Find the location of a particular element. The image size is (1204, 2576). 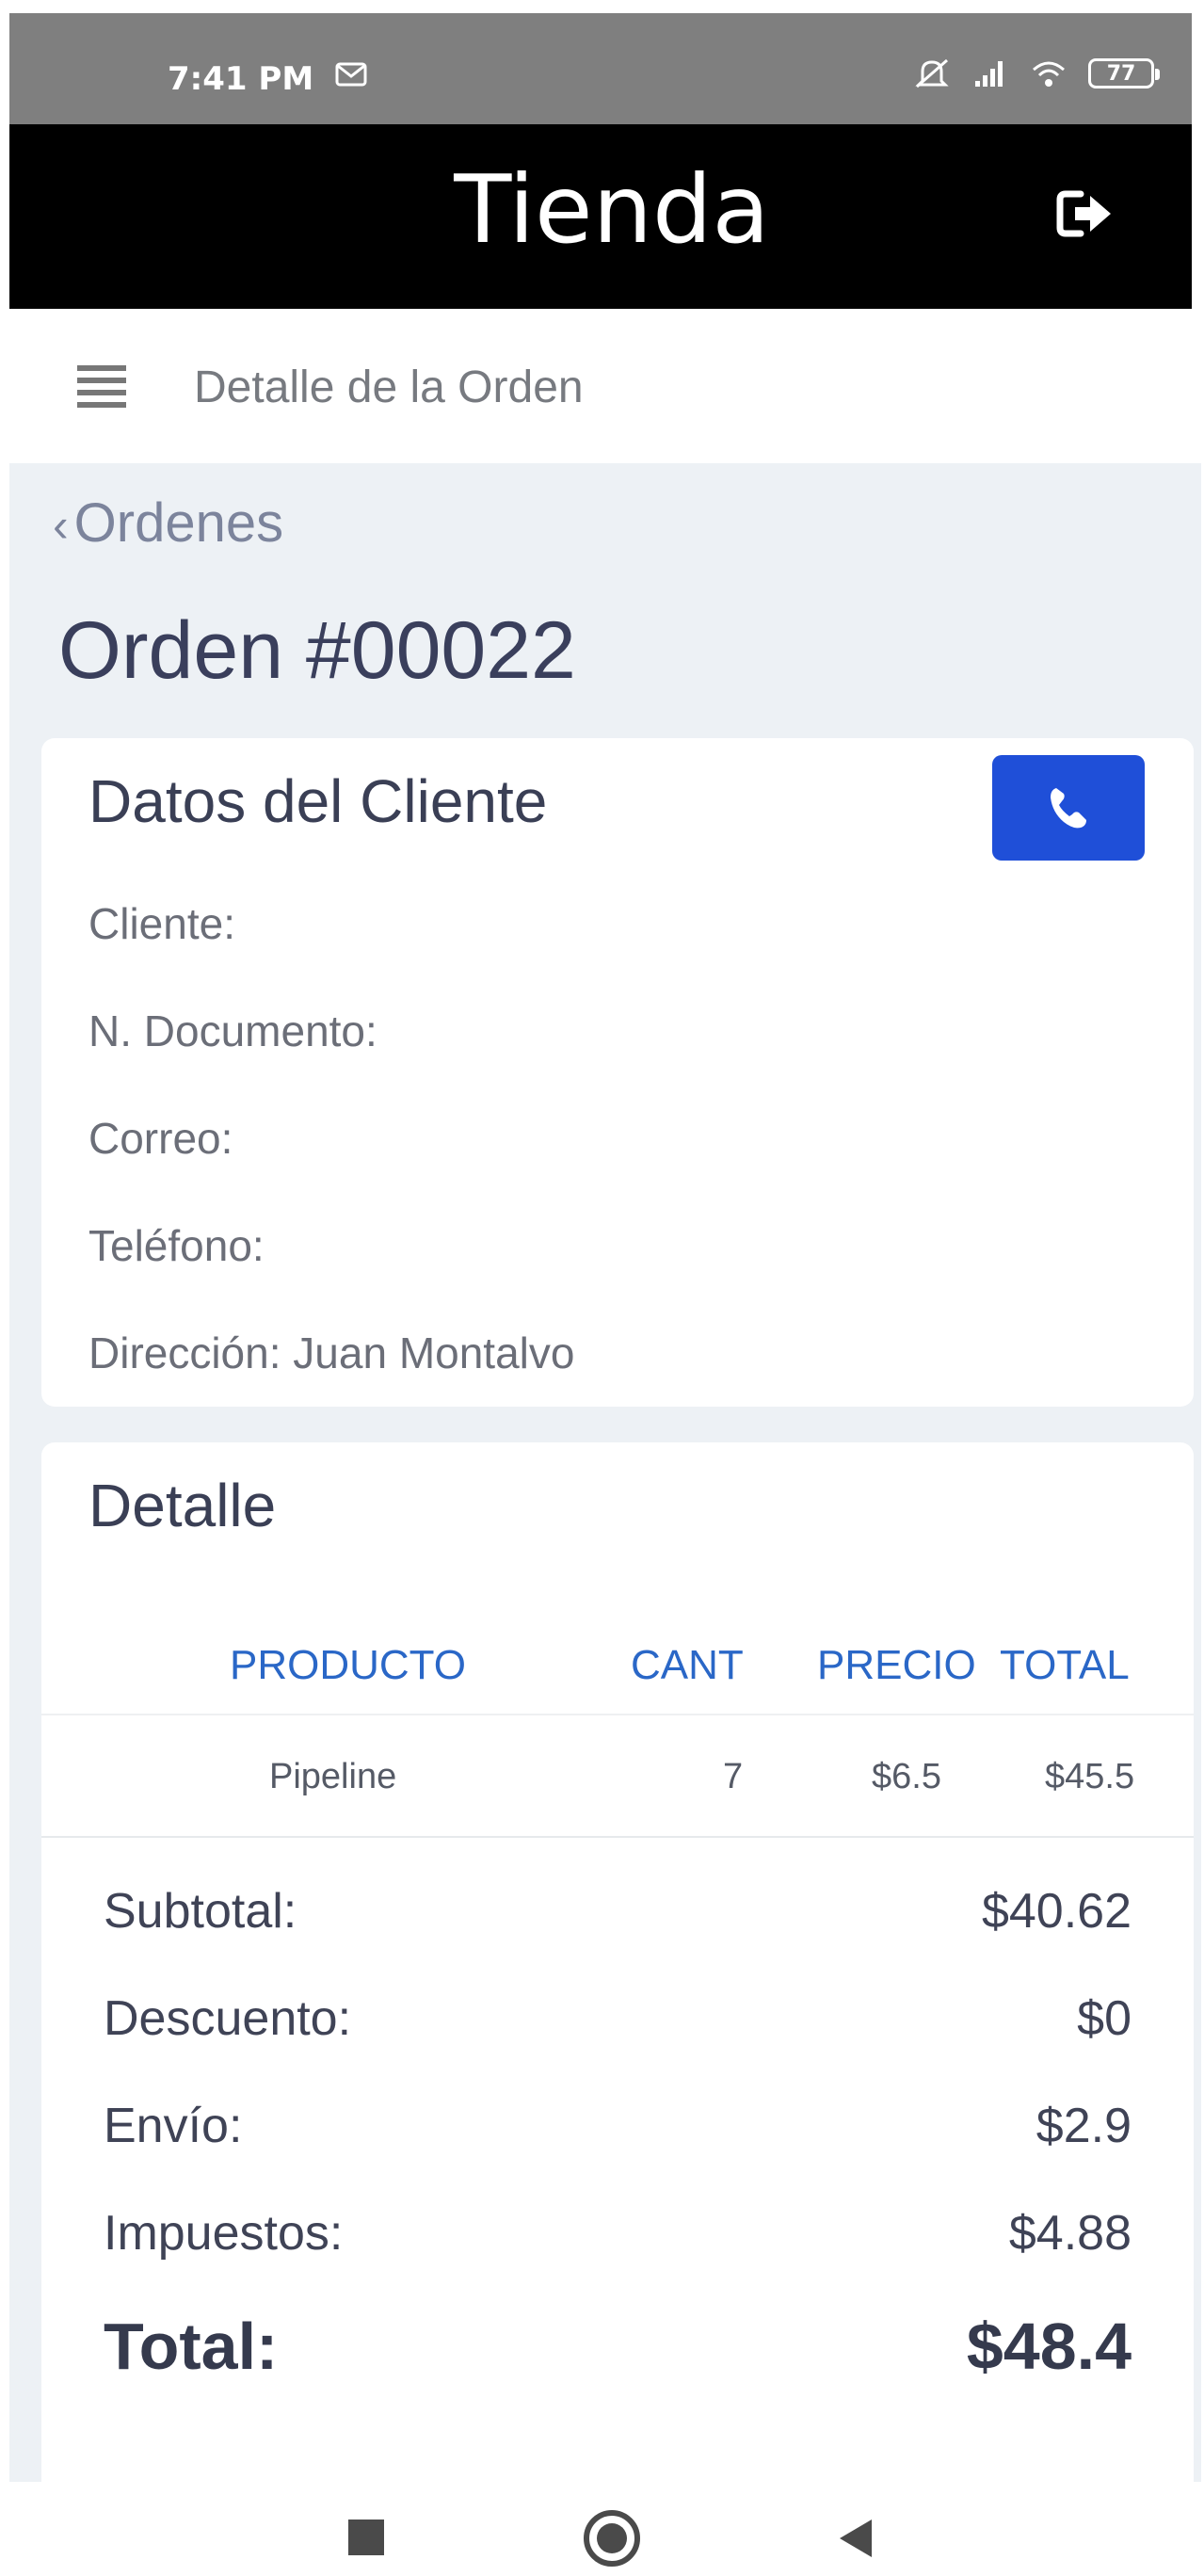

client-address-row: Dirección: Juan Montalvo is located at coordinates (331, 1352).